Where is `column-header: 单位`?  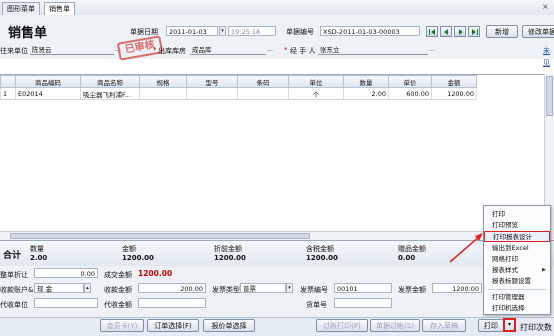
column-header: 单位 is located at coordinates (316, 81).